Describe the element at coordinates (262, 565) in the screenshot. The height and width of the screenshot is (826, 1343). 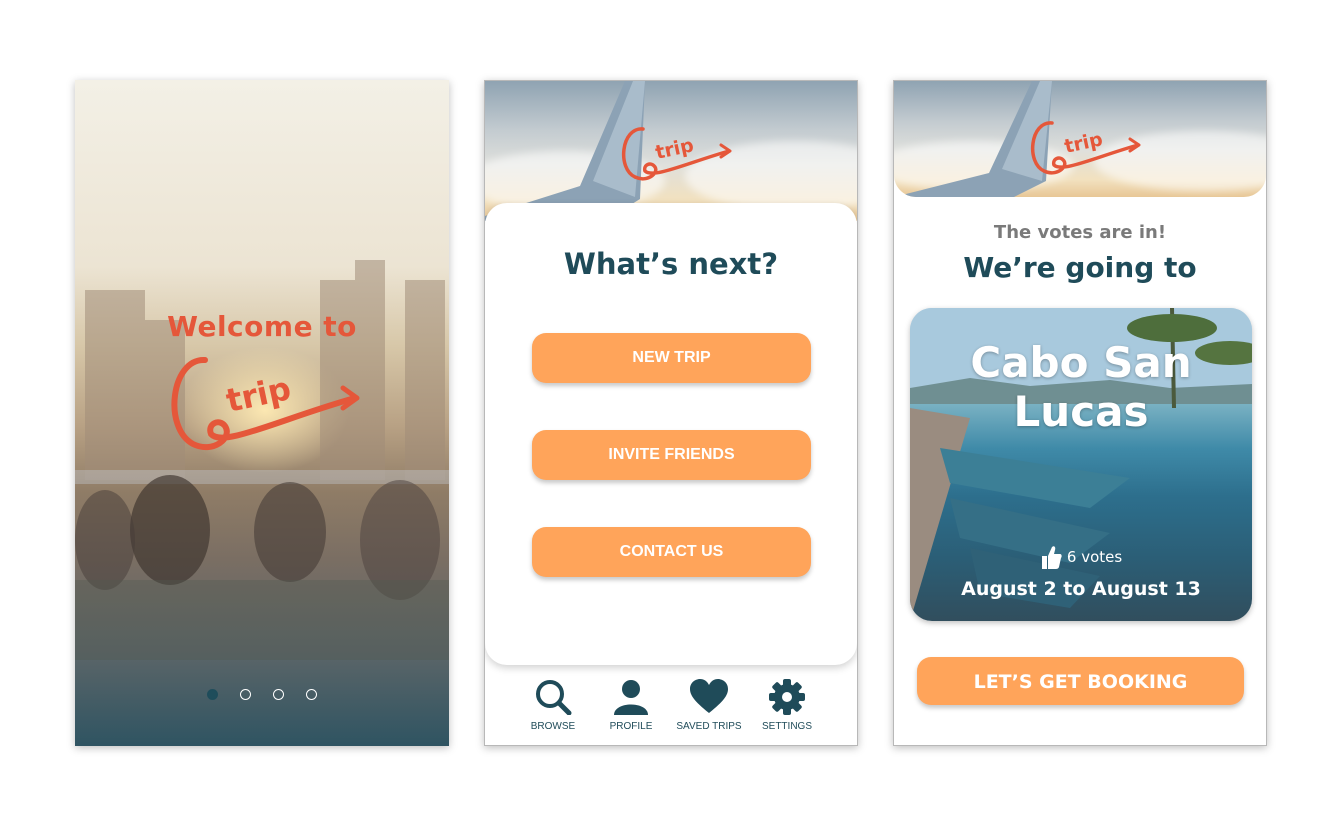
I see `picnic-people-image` at that location.